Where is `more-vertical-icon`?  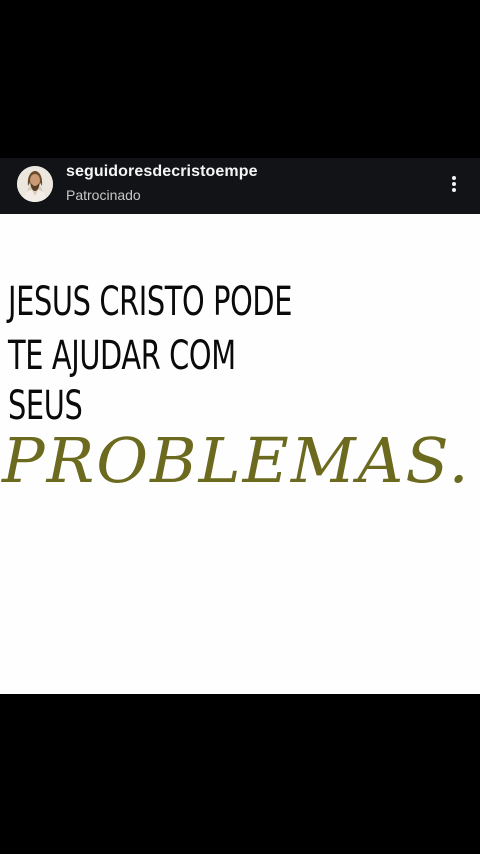 more-vertical-icon is located at coordinates (454, 184).